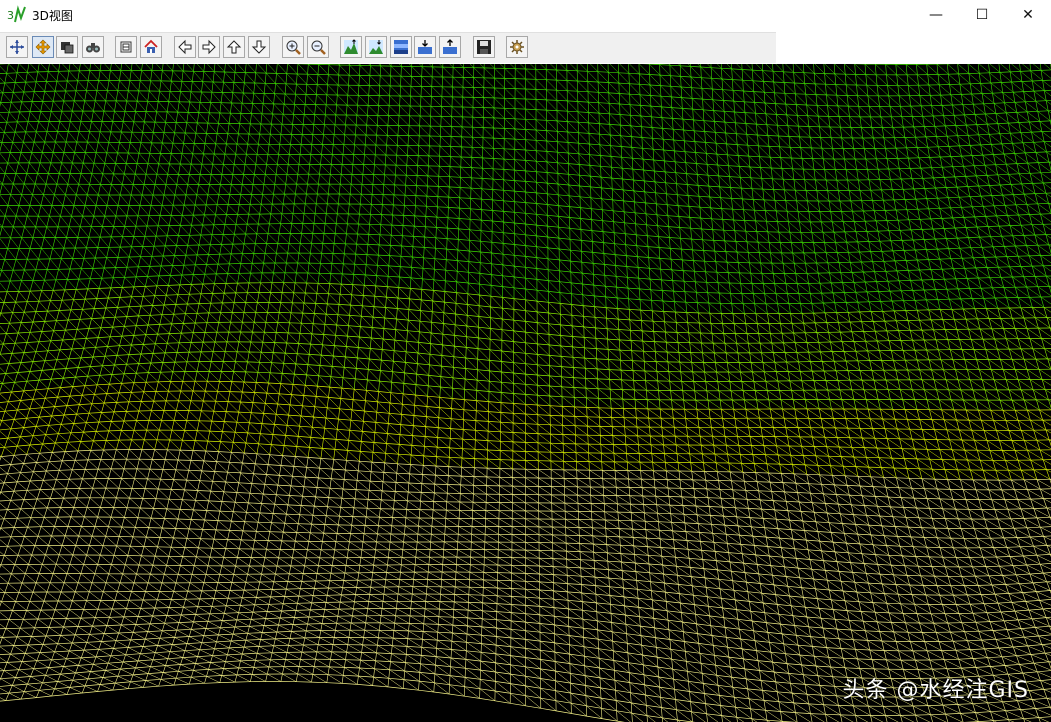  I want to click on zoom-out-button, so click(318, 47).